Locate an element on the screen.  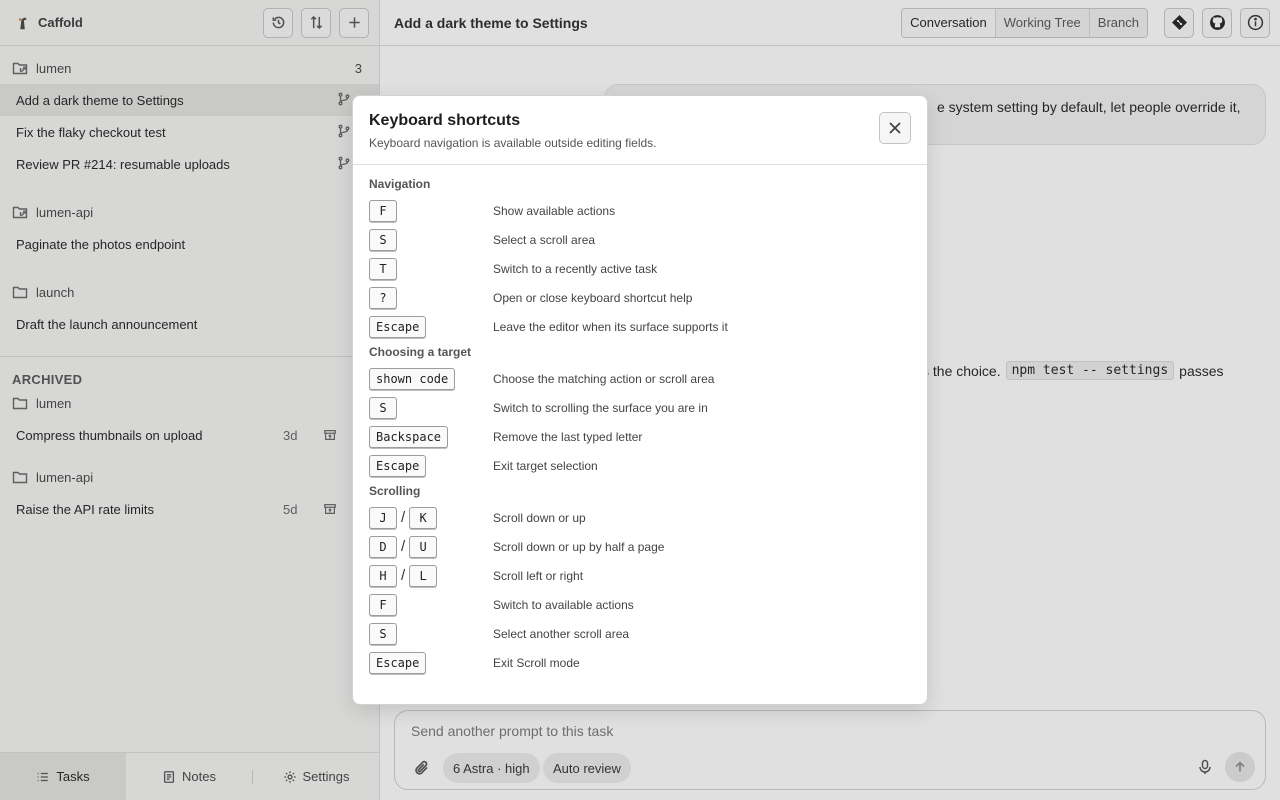
key-cap: K is located at coordinates (423, 517).